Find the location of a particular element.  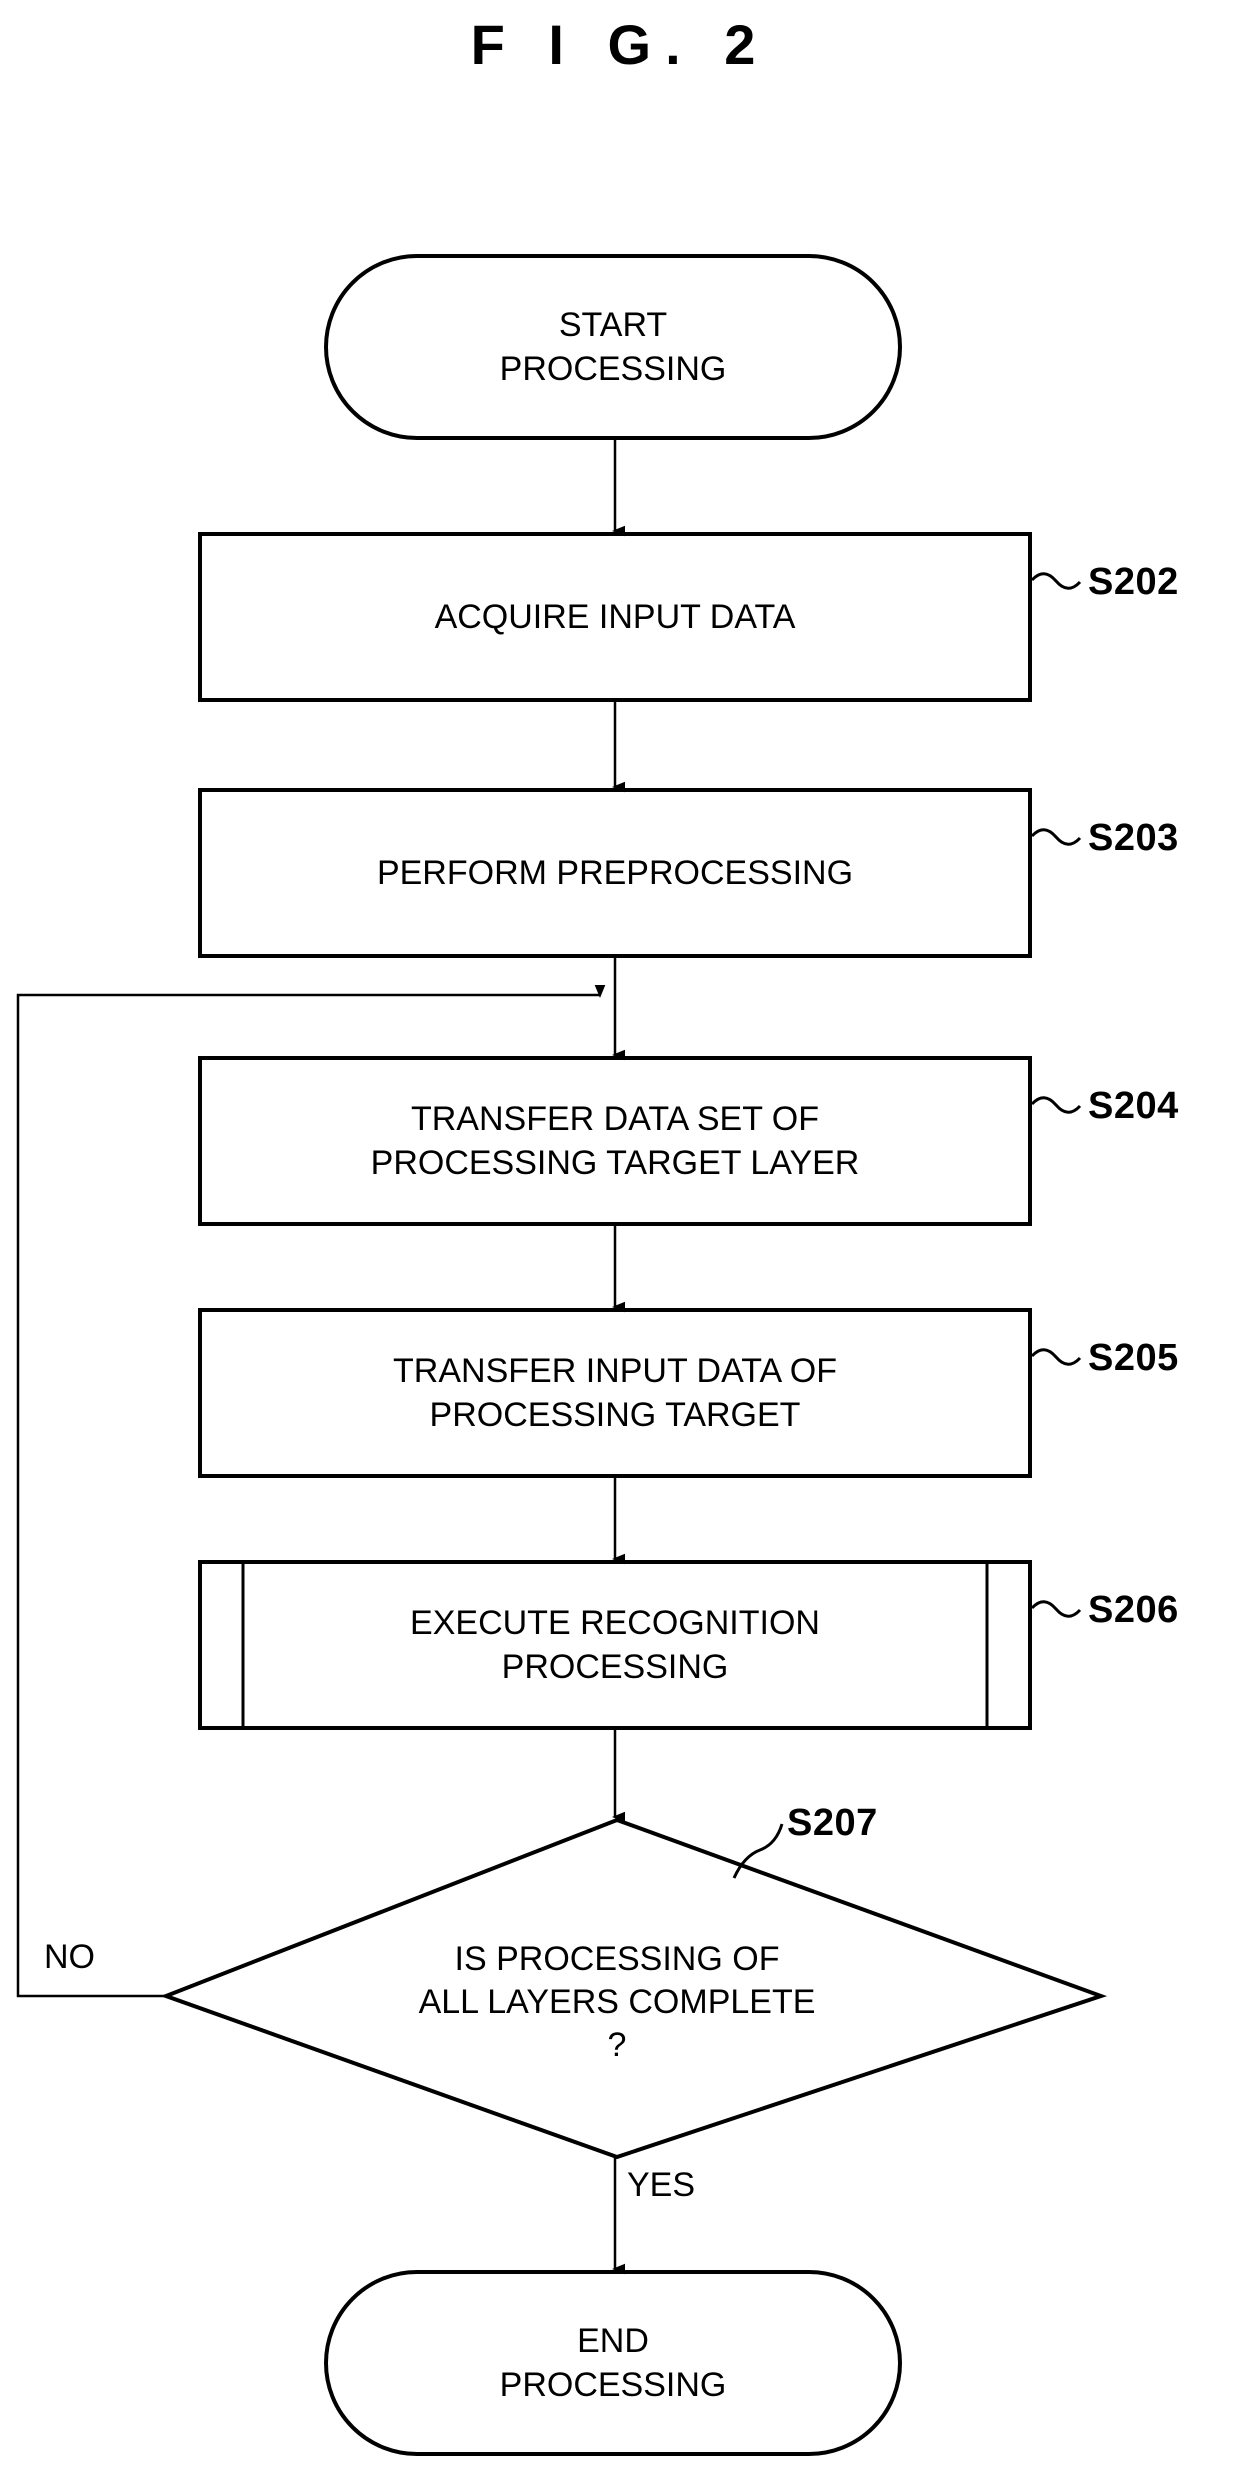

node-label-s206: EXECUTE RECOGNITION PROCESSING is located at coordinates (615, 1645).